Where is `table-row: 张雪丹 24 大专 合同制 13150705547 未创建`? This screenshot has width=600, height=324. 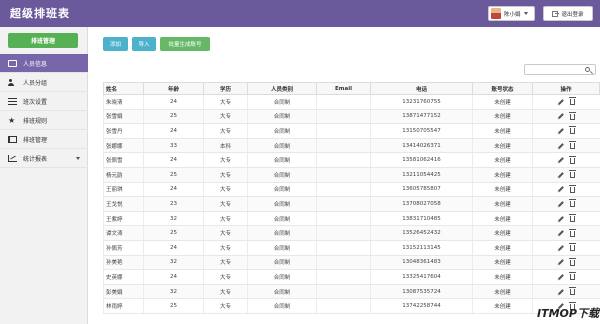
table-row: 张雪丹 24 大专 合同制 13150705547 未创建 is located at coordinates (351, 131).